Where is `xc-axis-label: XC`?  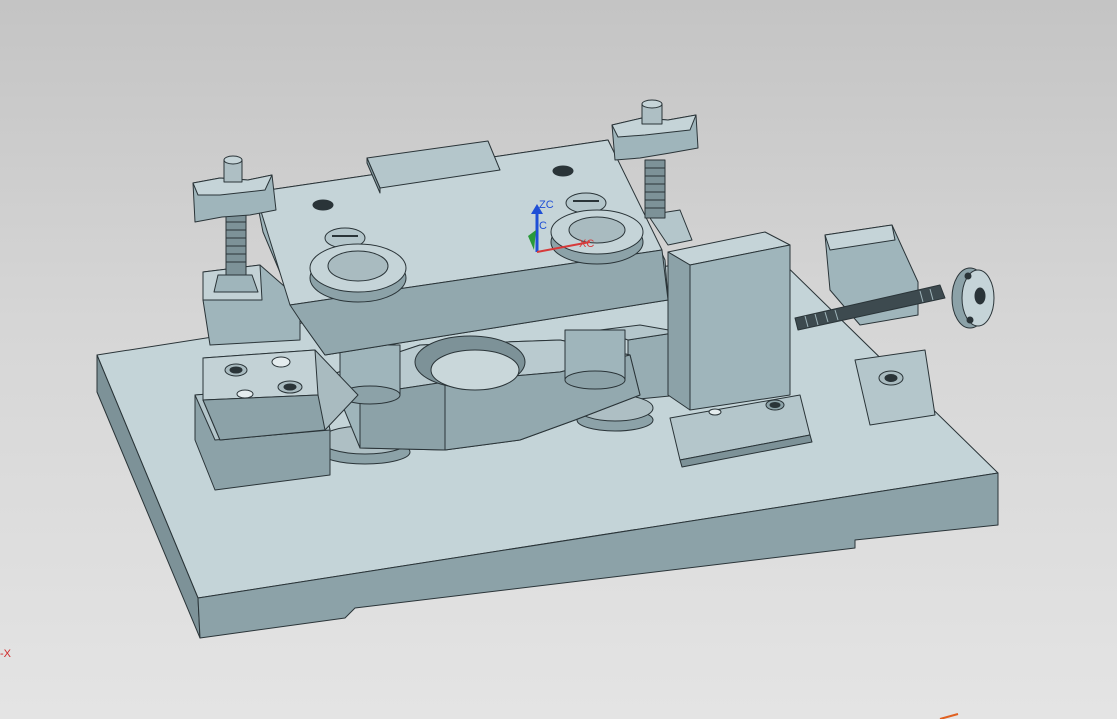
xc-axis-label: XC is located at coordinates (586, 244).